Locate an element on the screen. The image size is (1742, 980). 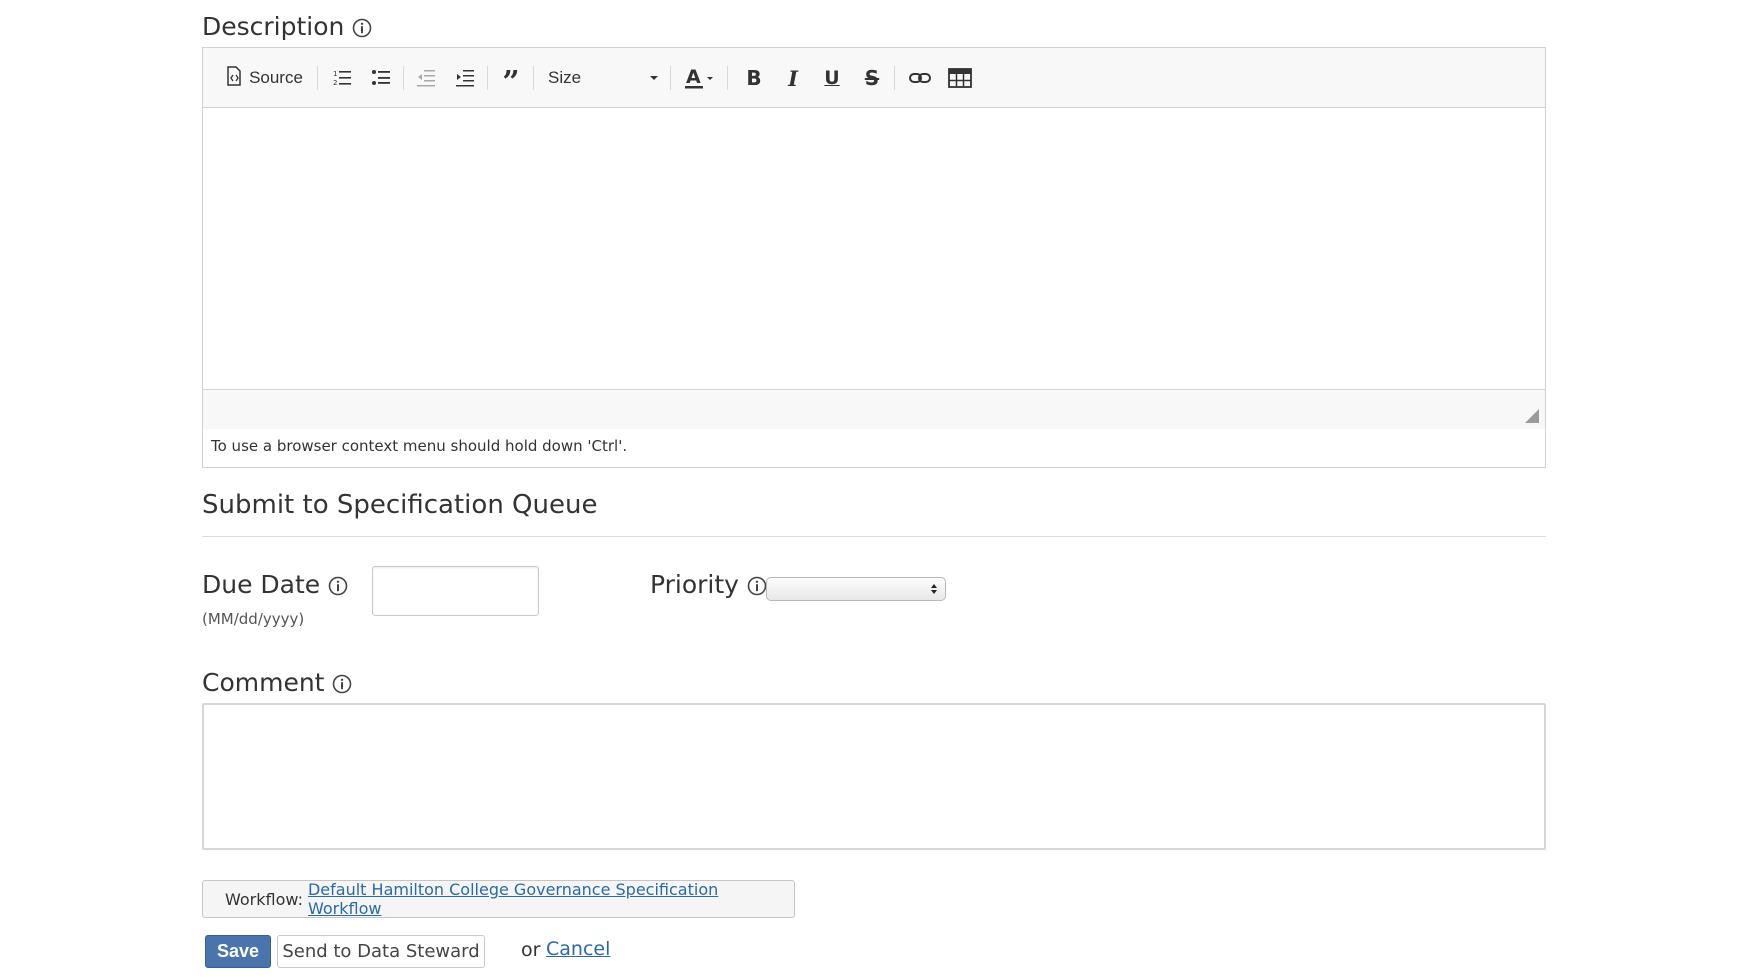
select-arrows-icon is located at coordinates (934, 589).